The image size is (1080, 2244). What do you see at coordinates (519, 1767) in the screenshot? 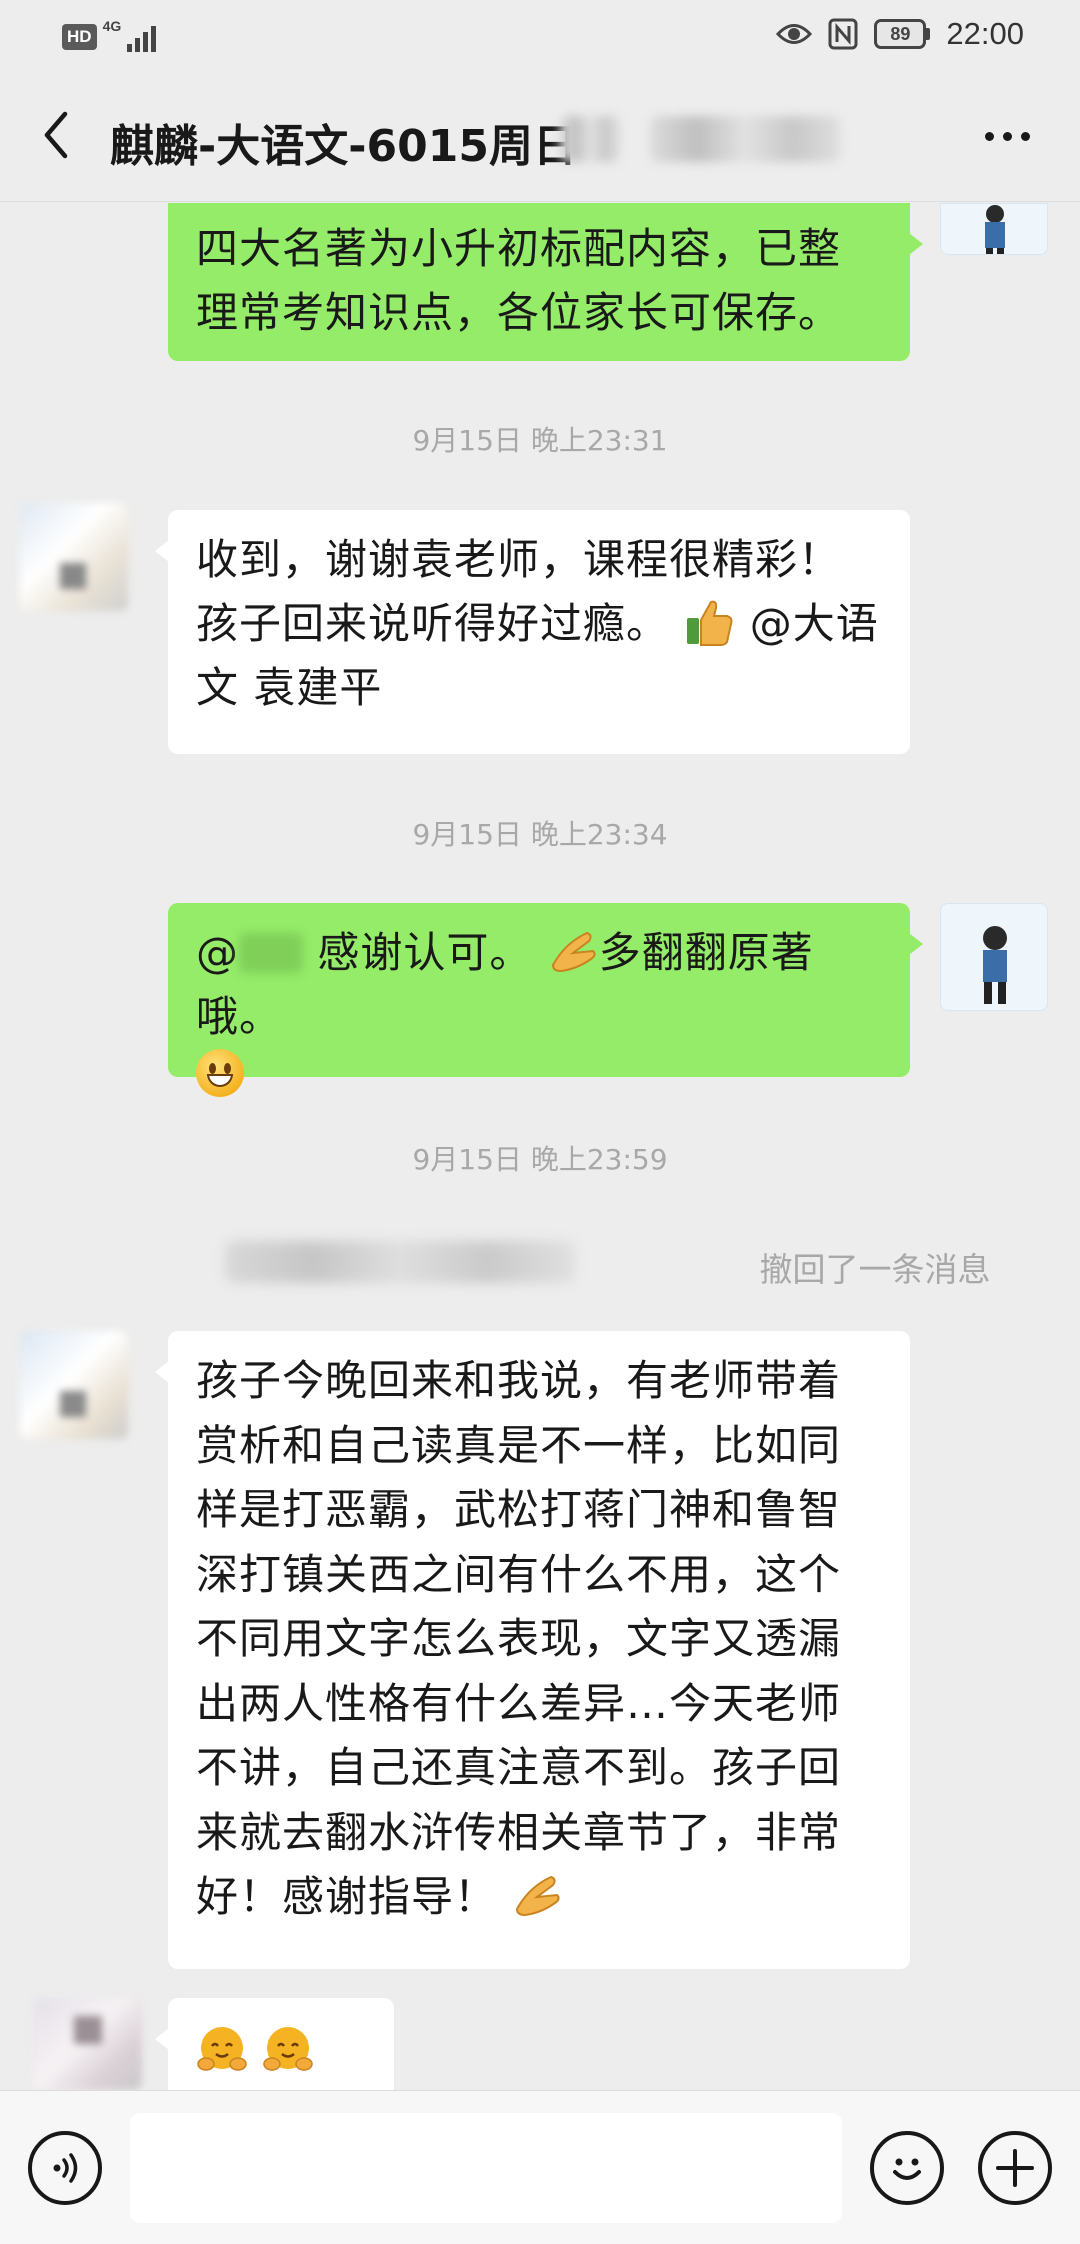
I see `message-text-line: 不讲，自己还真注意不到。孩子回` at bounding box center [519, 1767].